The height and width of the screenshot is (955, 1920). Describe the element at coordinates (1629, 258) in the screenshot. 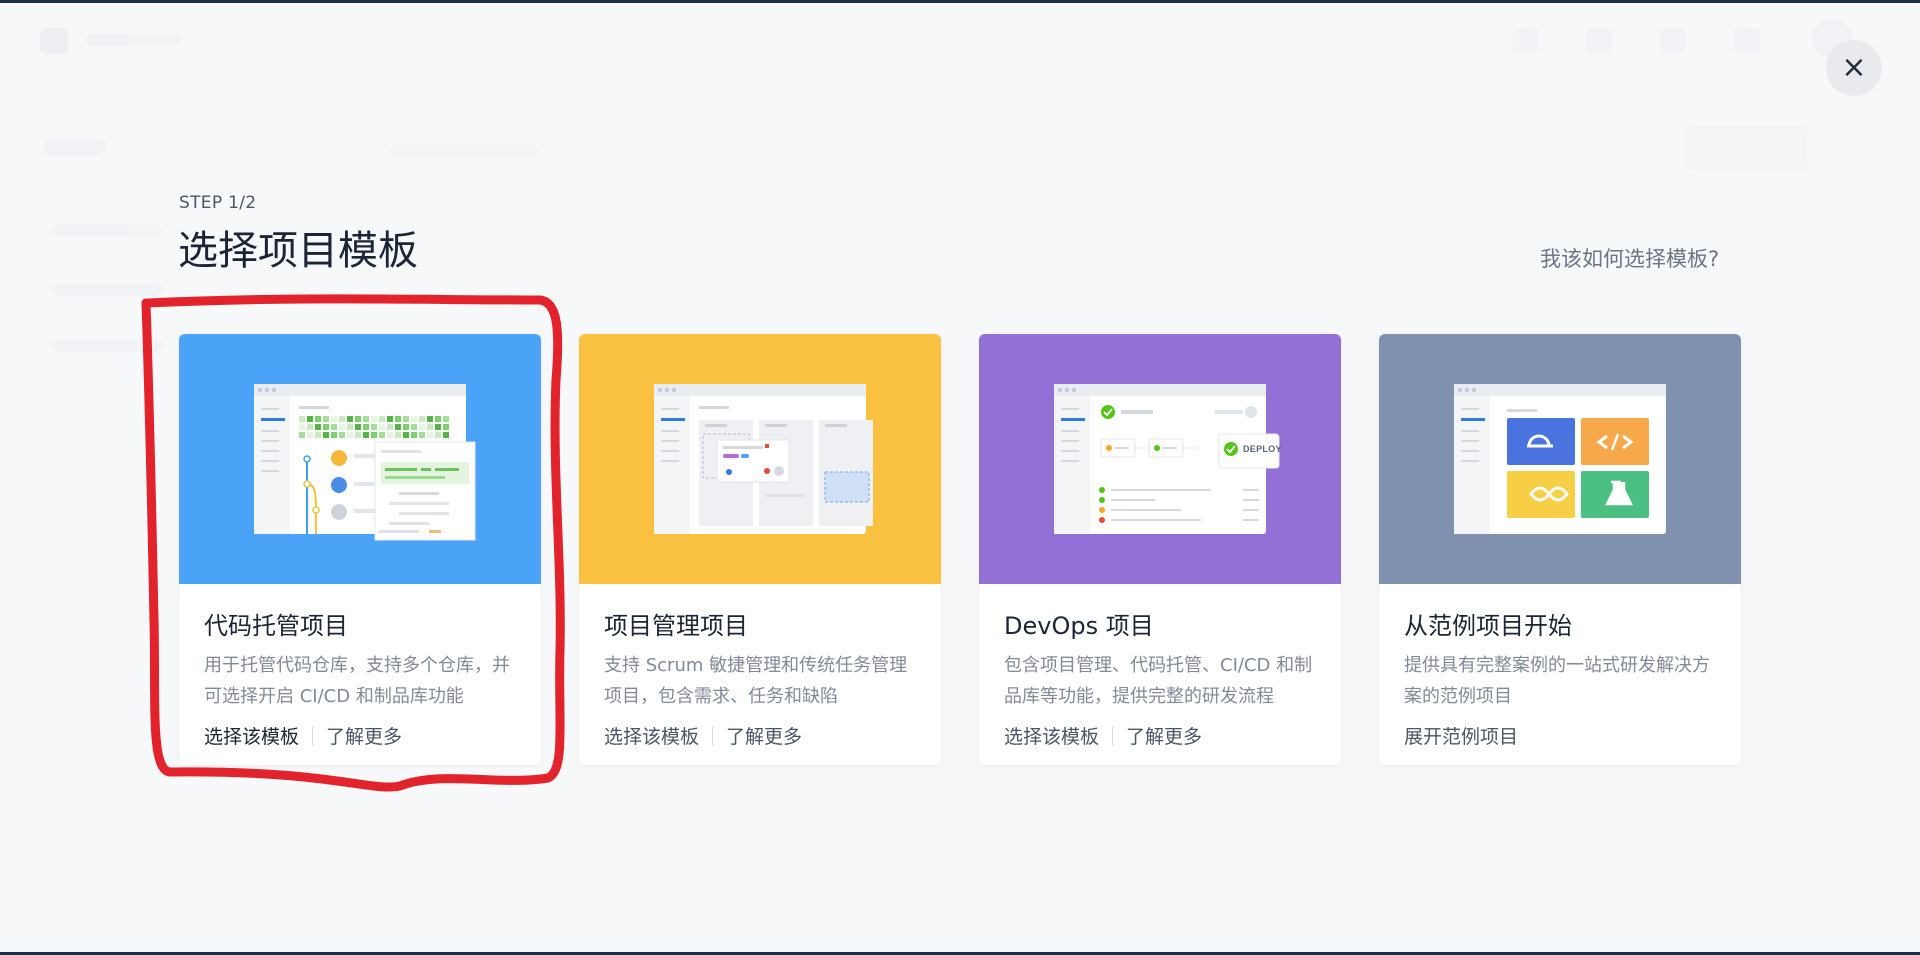

I see `help-link: 我该如何选择模板?` at that location.